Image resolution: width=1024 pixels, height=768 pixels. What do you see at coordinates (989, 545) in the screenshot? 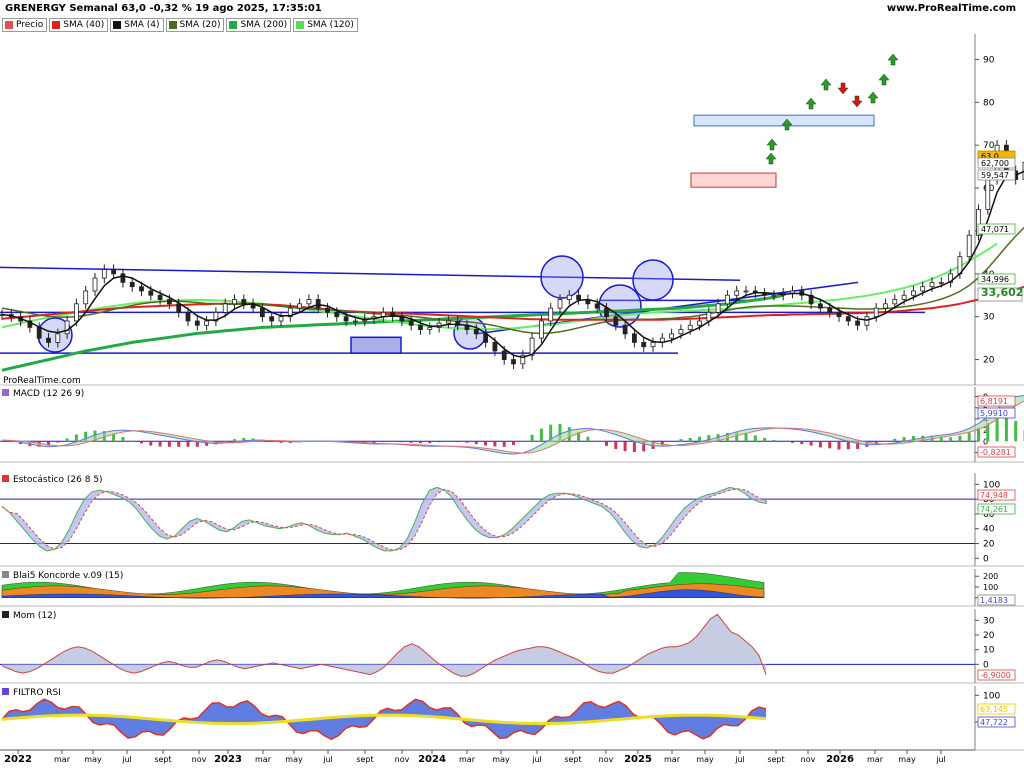
I see `y-tick-label: 20` at bounding box center [989, 545].